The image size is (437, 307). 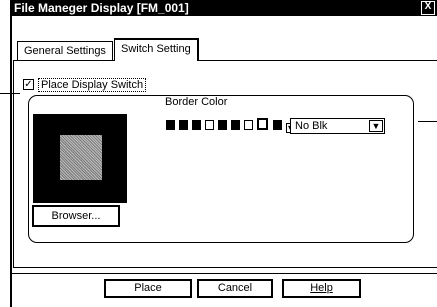 I want to click on tab-general-settings: General Settings, so click(x=65, y=51).